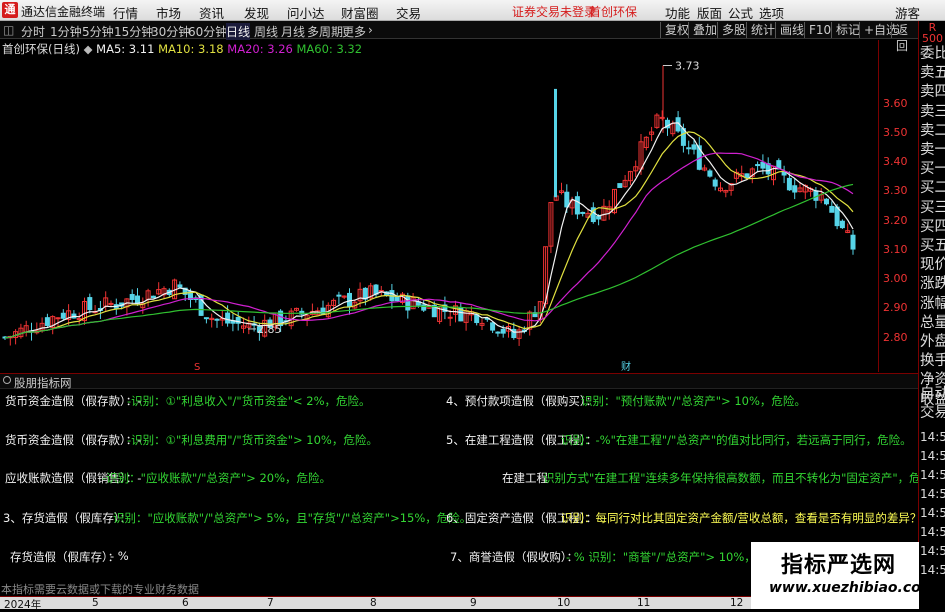 The height and width of the screenshot is (612, 945). What do you see at coordinates (354, 31) in the screenshot?
I see `period-more: 更多` at bounding box center [354, 31].